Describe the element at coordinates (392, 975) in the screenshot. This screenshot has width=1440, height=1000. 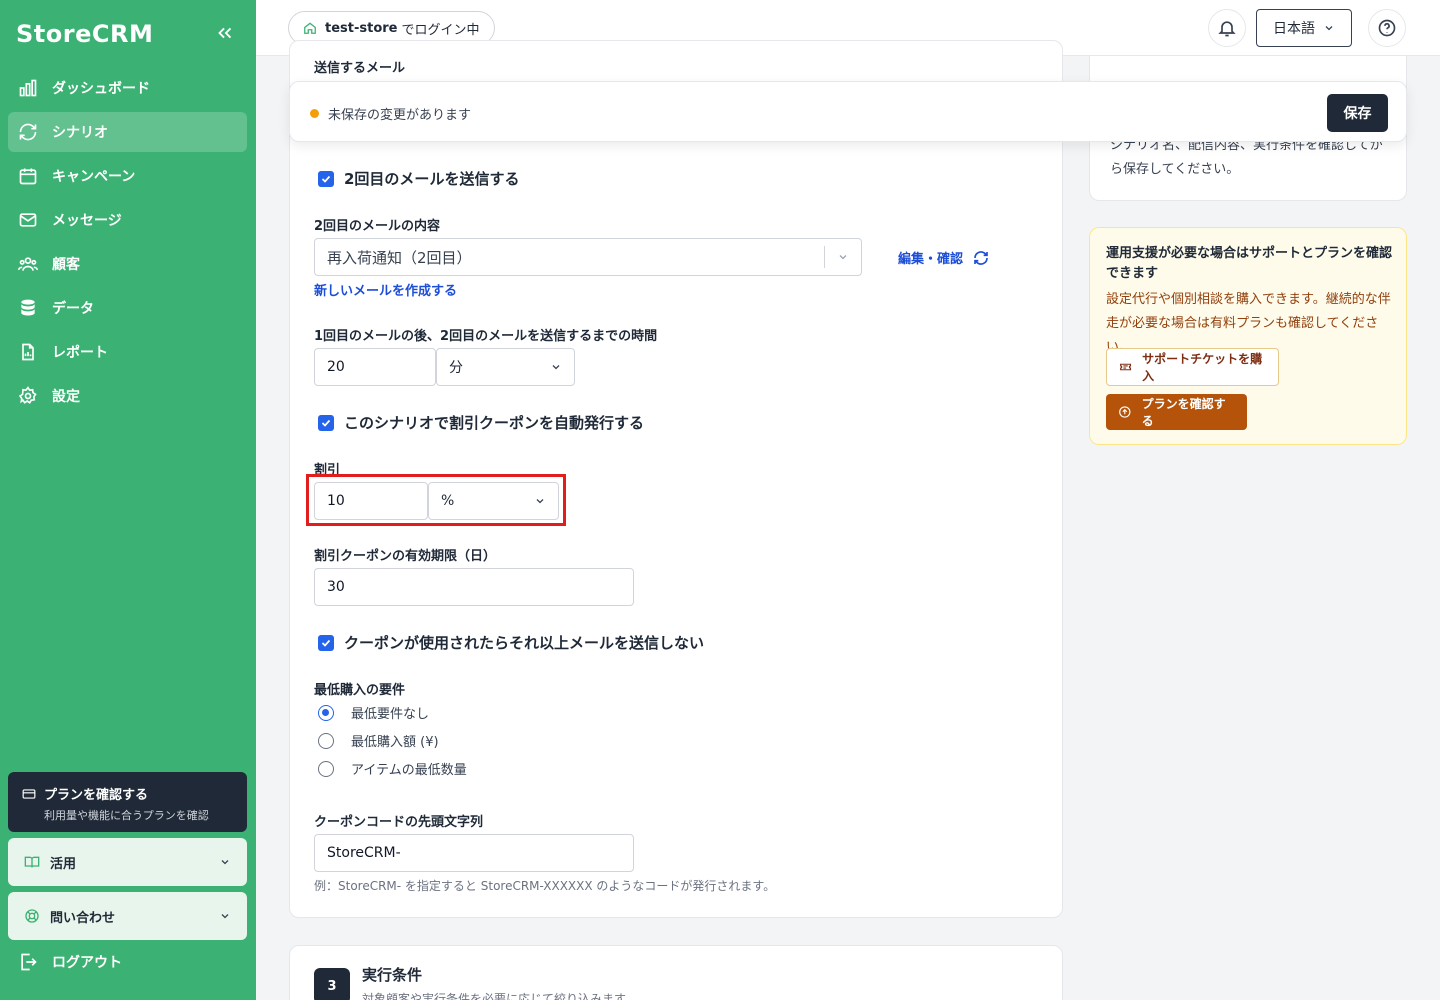
I see `section-title: 実行条件` at that location.